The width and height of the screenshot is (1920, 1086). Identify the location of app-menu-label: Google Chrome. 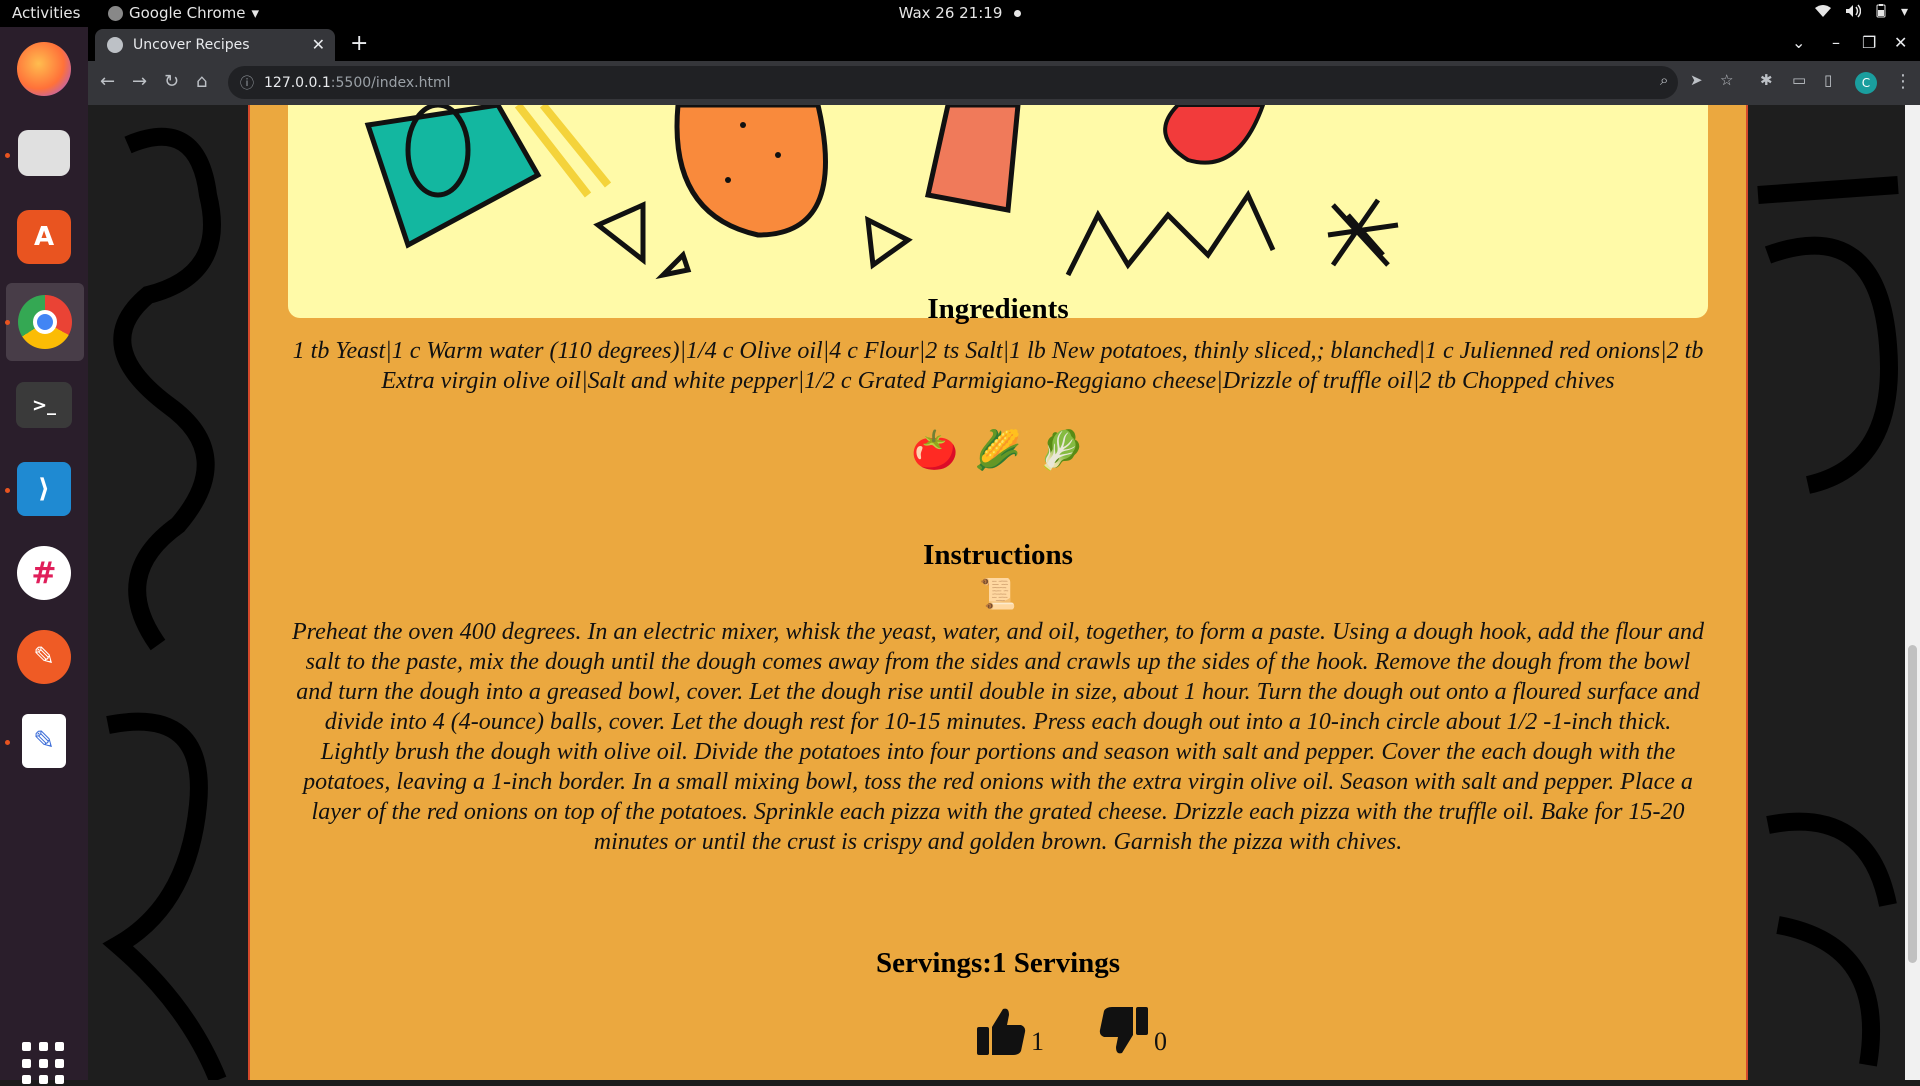
(187, 13).